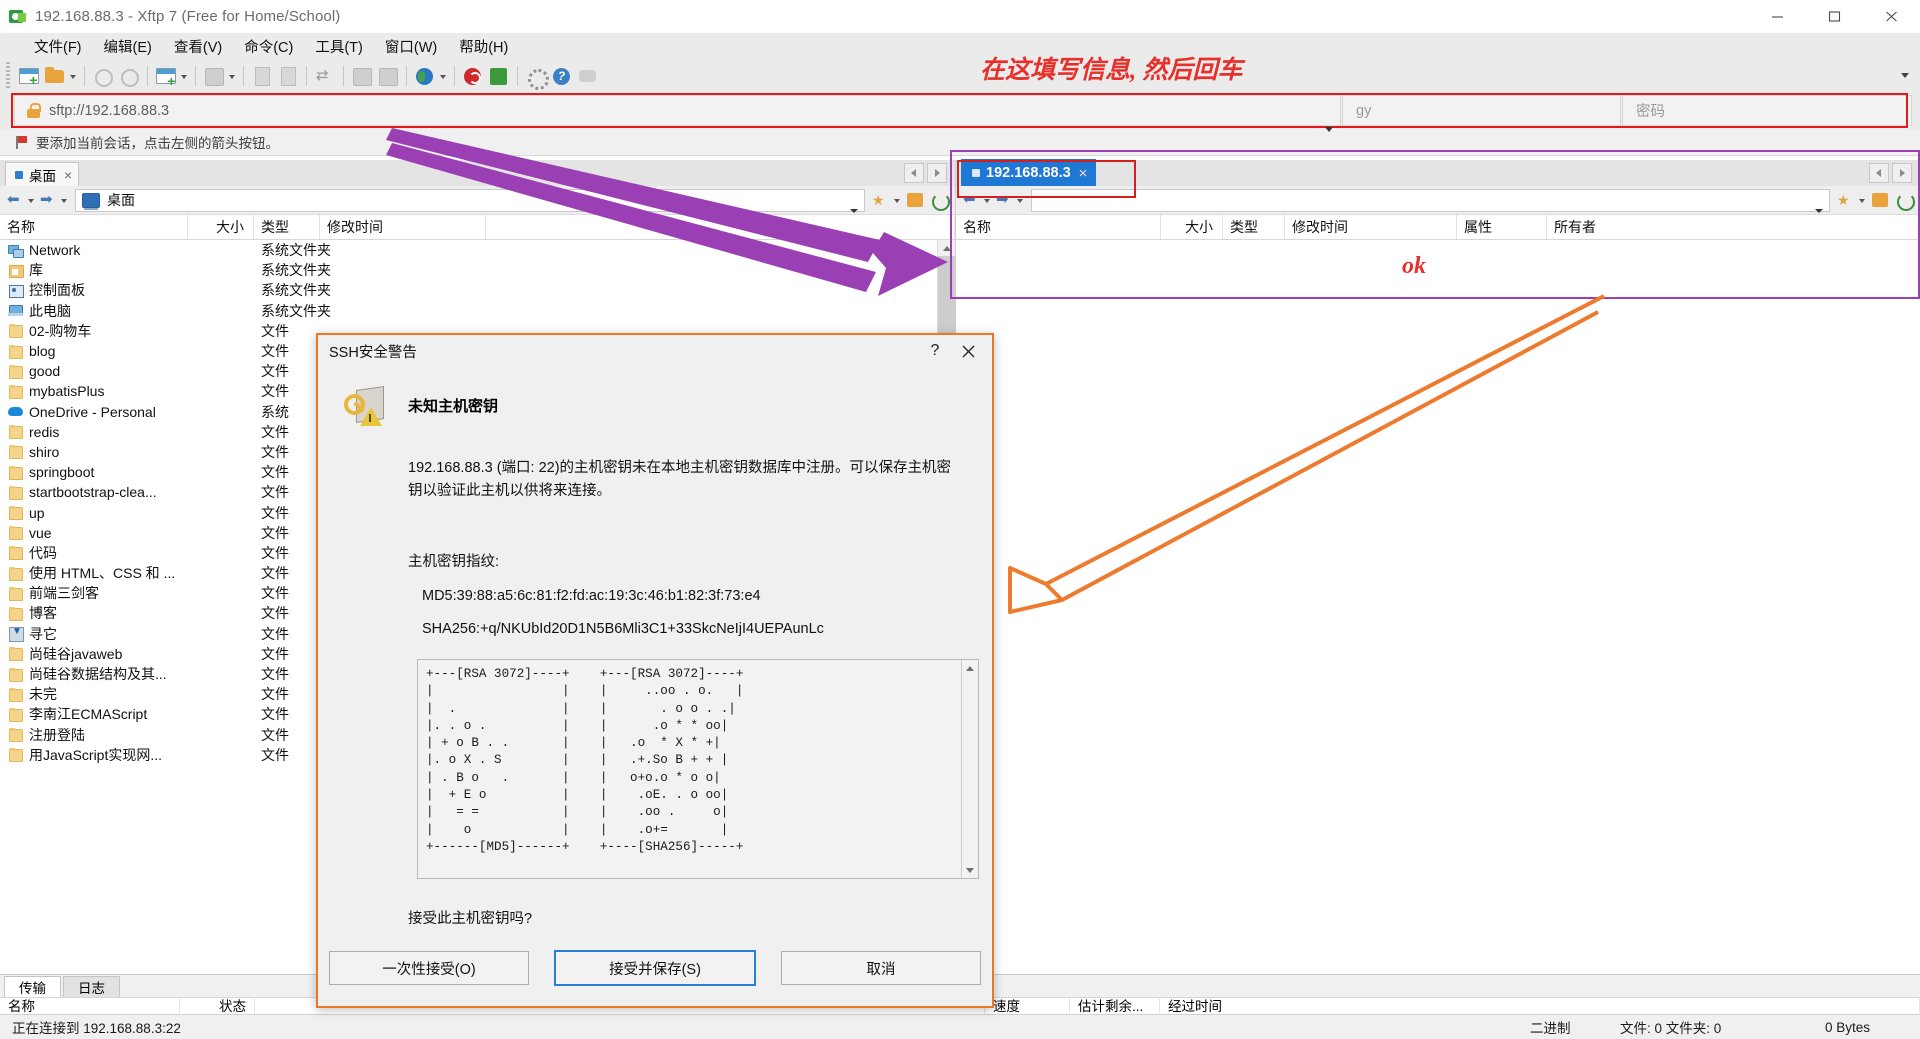 This screenshot has width=1920, height=1039. What do you see at coordinates (477, 290) in the screenshot?
I see `table-row: 控制面板 系统文件夹` at bounding box center [477, 290].